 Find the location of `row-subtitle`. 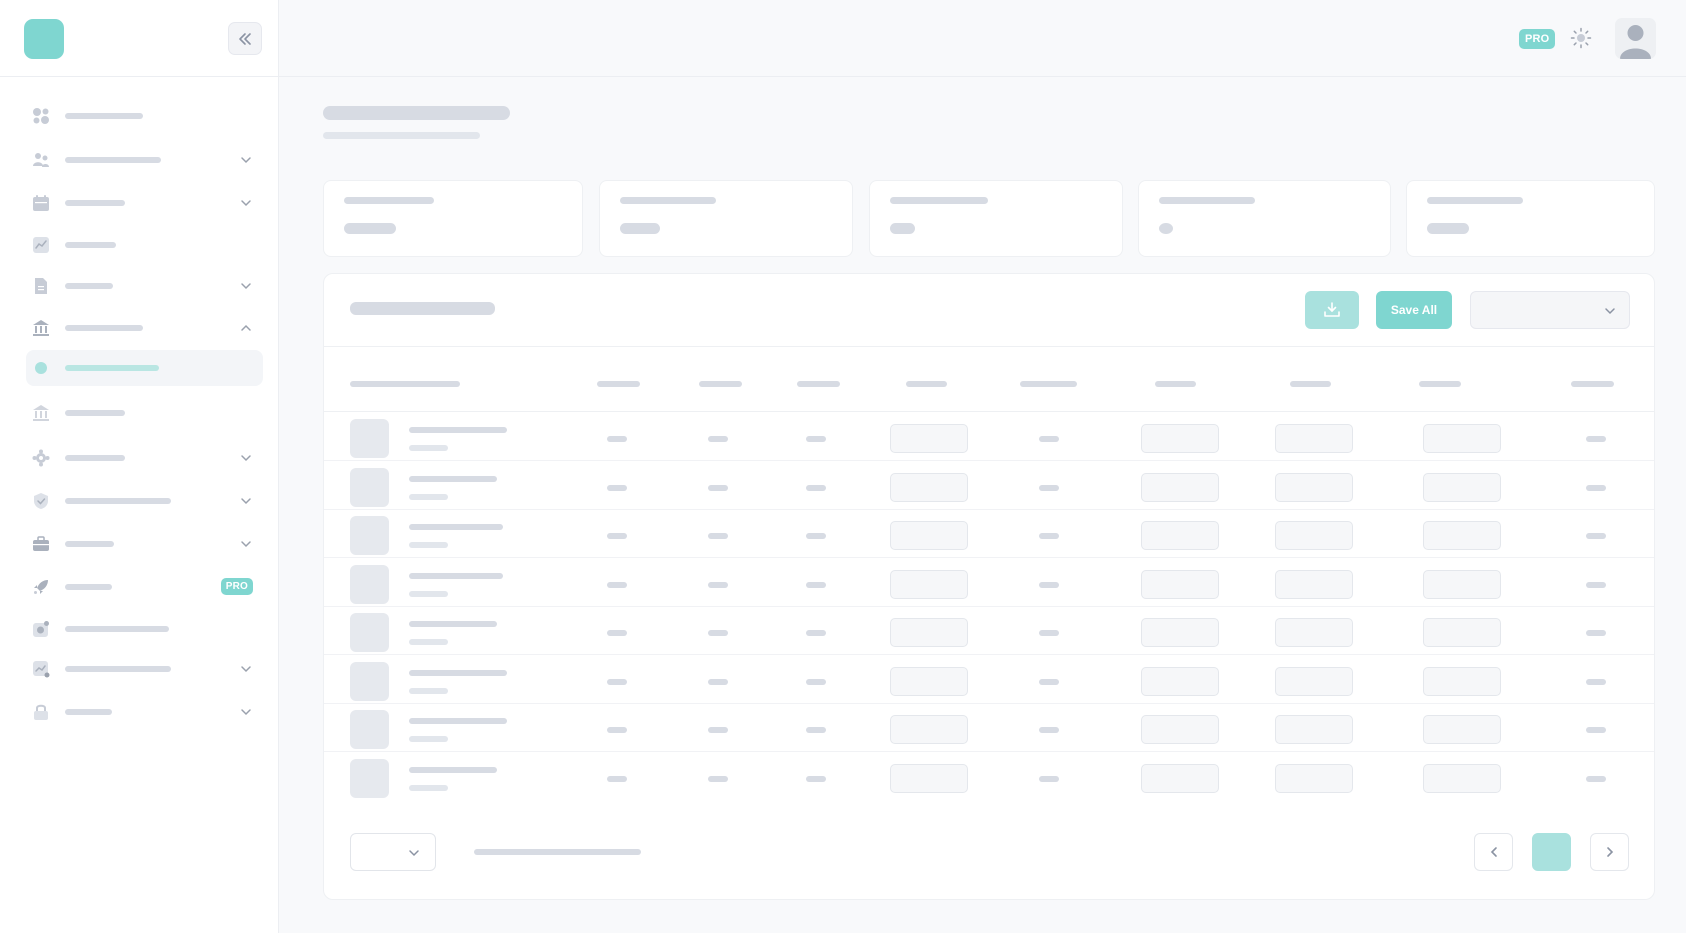

row-subtitle is located at coordinates (428, 787).